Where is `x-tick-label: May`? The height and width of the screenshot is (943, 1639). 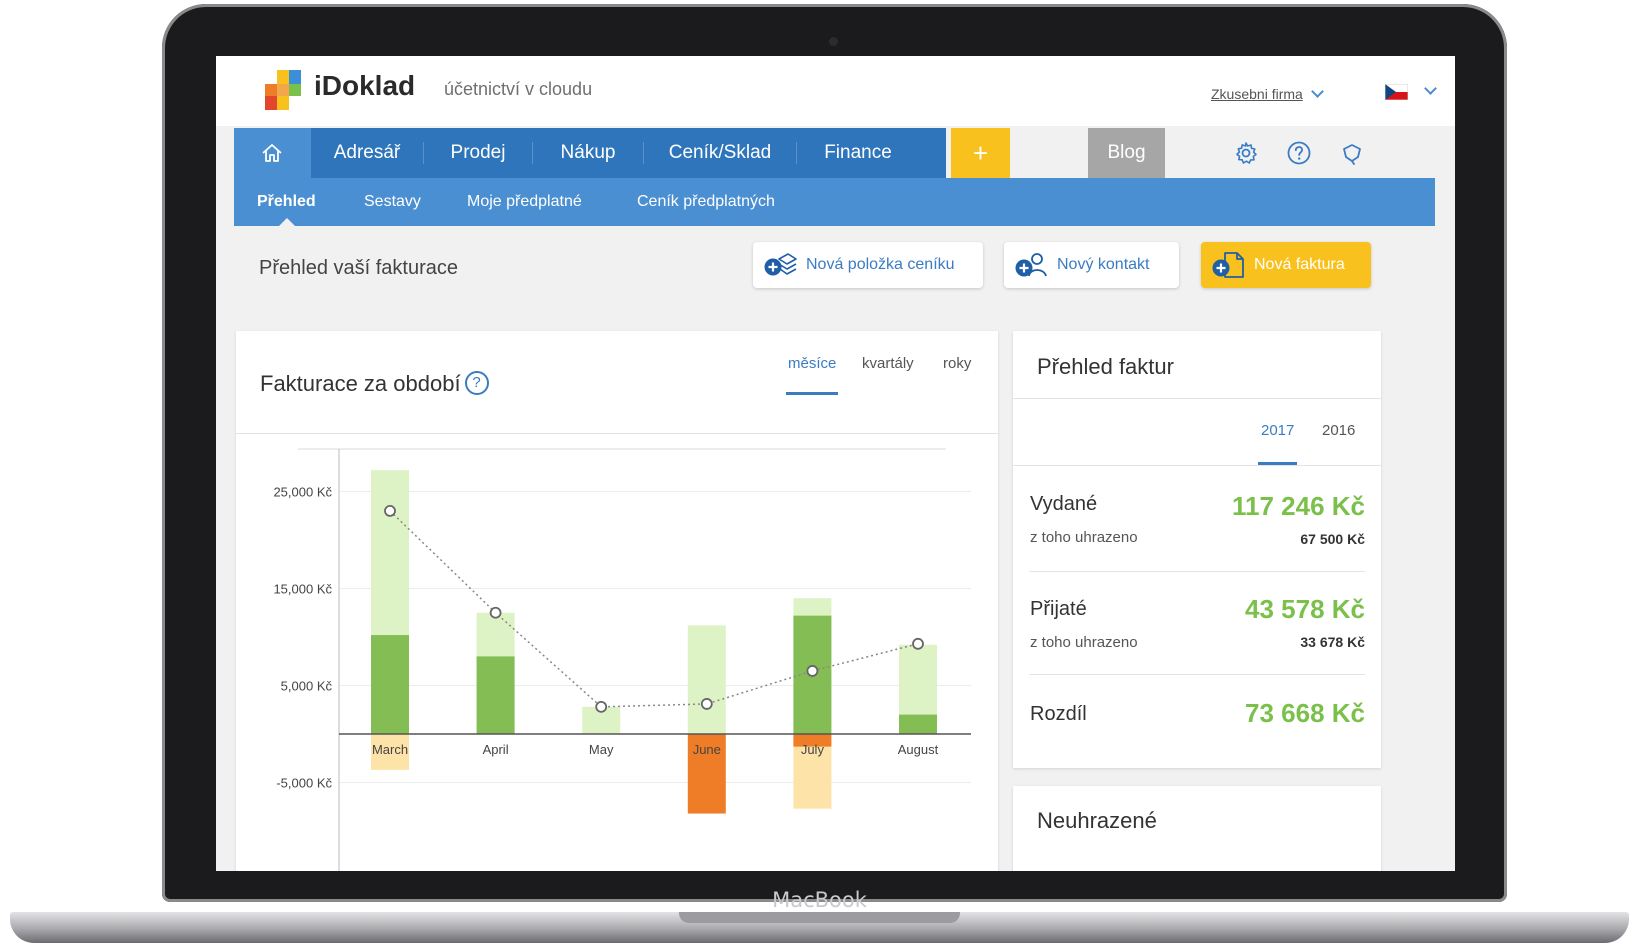
x-tick-label: May is located at coordinates (601, 749).